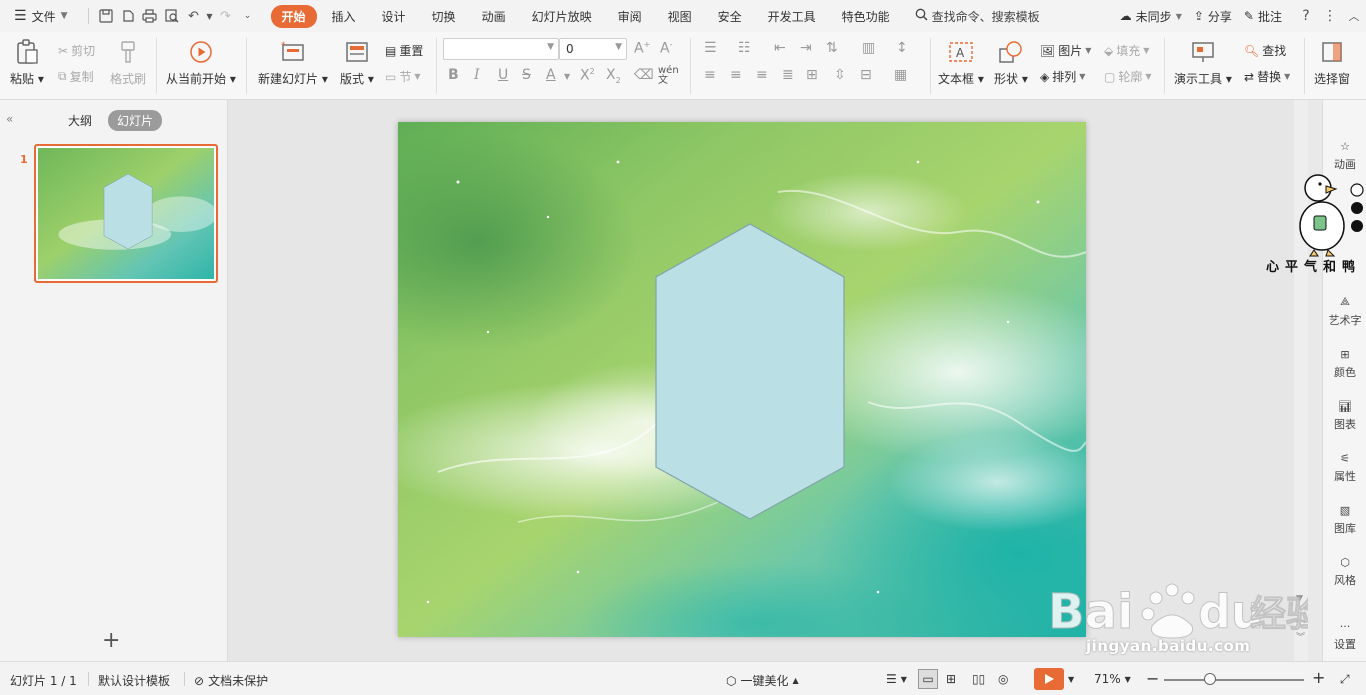 The width and height of the screenshot is (1366, 695). I want to click on collapse-ribbon-icon: ︿, so click(1354, 16).